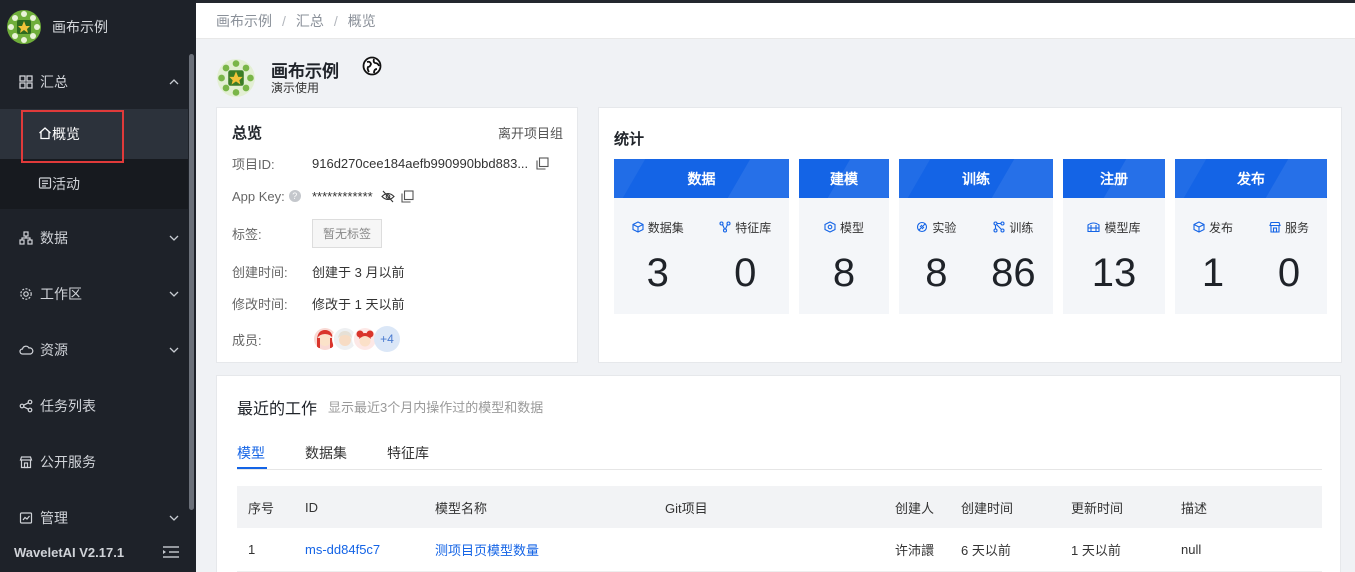 This screenshot has width=1355, height=572. Describe the element at coordinates (775, 72) in the screenshot. I see `project-header: 画布示例 演示使用` at that location.